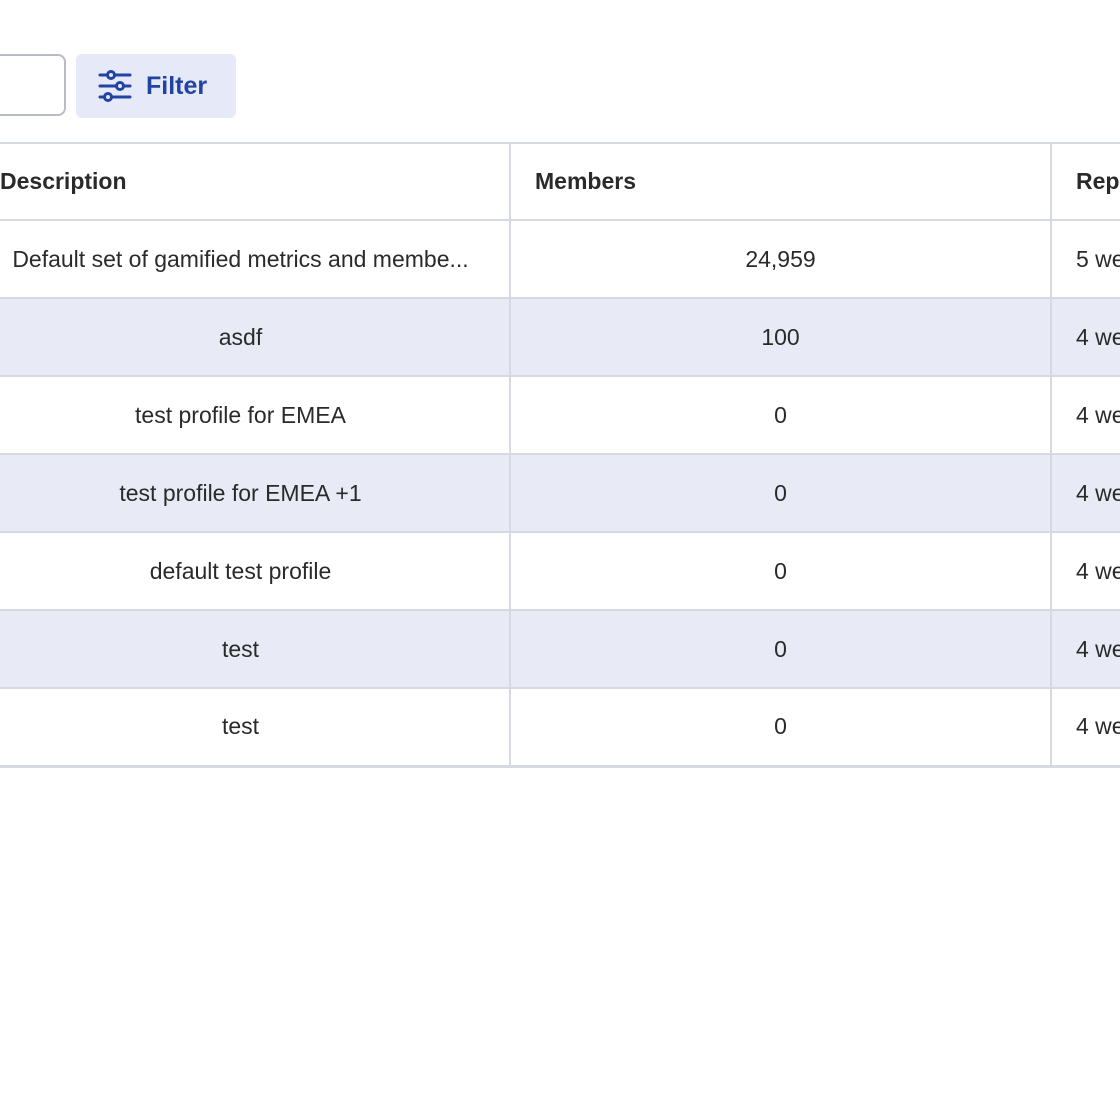 This screenshot has height=1120, width=1120. What do you see at coordinates (255, 182) in the screenshot?
I see `column-header-description: Description` at bounding box center [255, 182].